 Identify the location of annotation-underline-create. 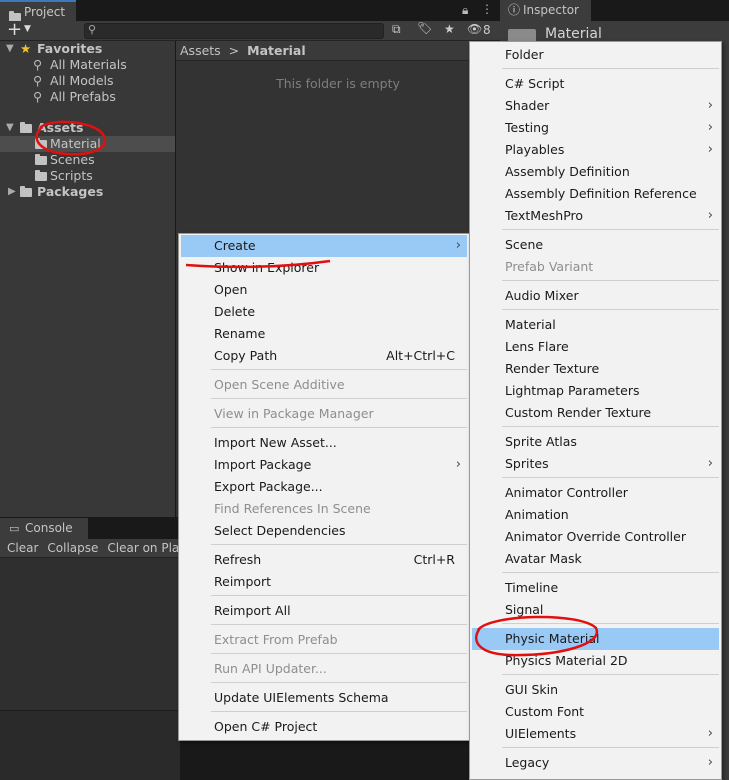
(258, 264).